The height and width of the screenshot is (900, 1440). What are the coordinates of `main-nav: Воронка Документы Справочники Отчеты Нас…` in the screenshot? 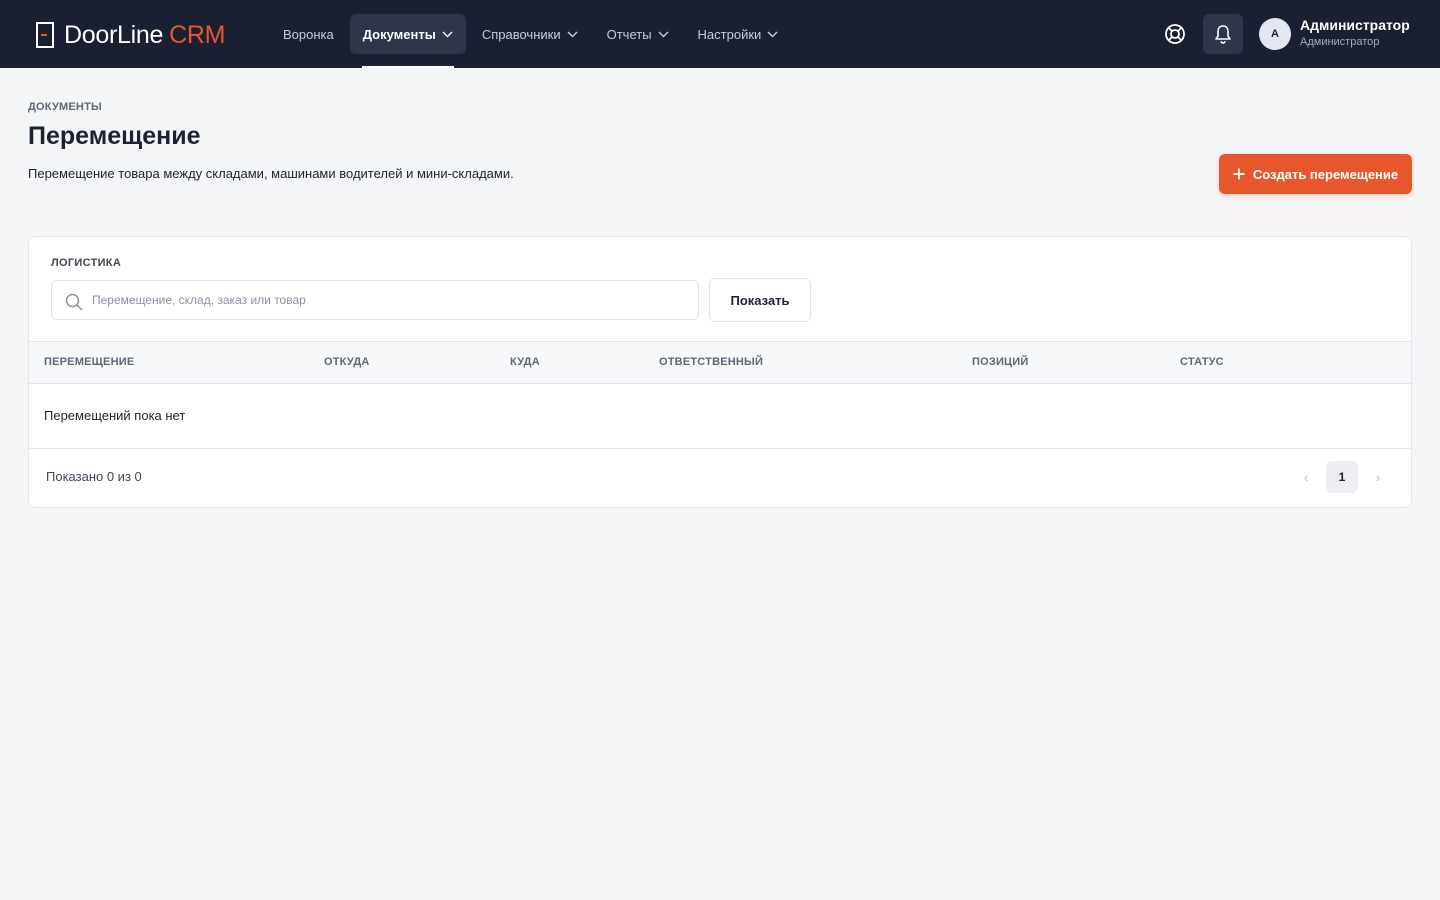 It's located at (532, 41).